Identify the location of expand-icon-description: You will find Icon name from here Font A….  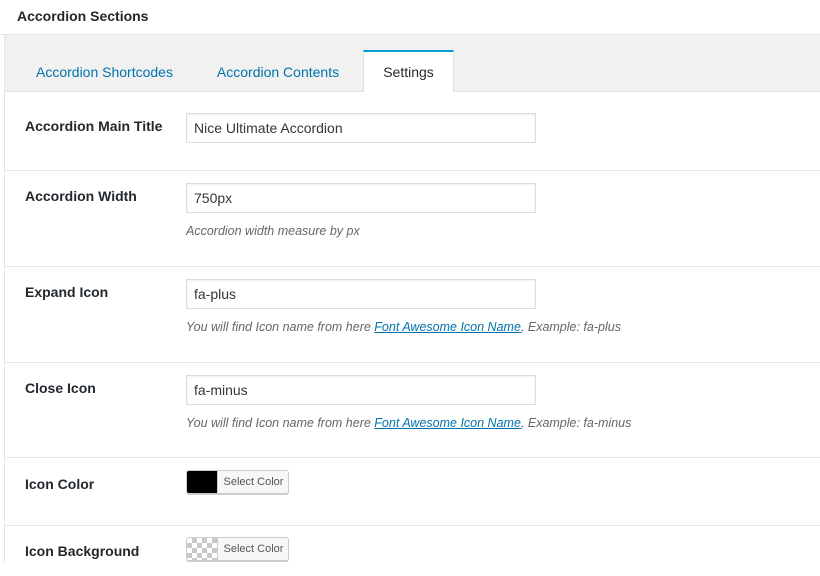
(403, 327).